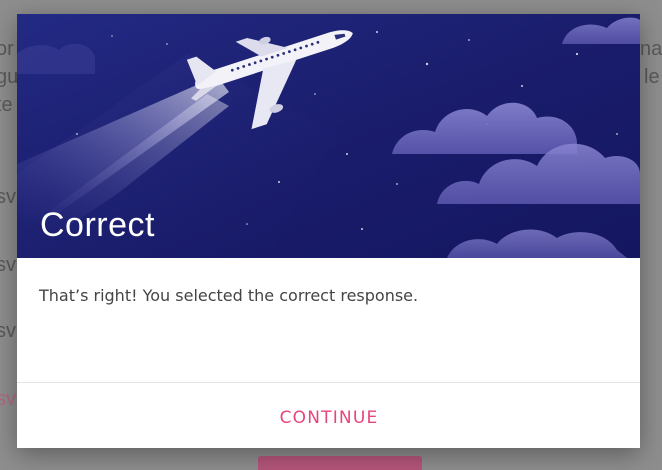 This screenshot has height=470, width=662. What do you see at coordinates (328, 382) in the screenshot?
I see `divider` at bounding box center [328, 382].